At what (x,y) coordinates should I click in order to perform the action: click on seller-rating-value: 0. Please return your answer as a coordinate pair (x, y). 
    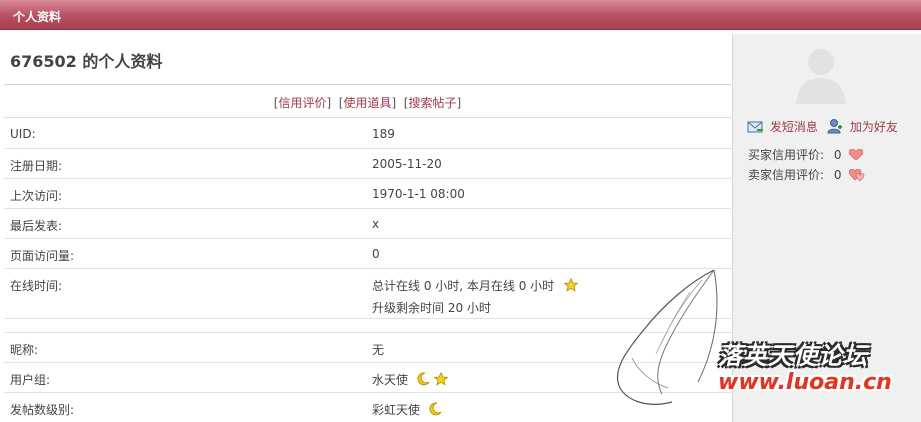
    Looking at the image, I should click on (837, 175).